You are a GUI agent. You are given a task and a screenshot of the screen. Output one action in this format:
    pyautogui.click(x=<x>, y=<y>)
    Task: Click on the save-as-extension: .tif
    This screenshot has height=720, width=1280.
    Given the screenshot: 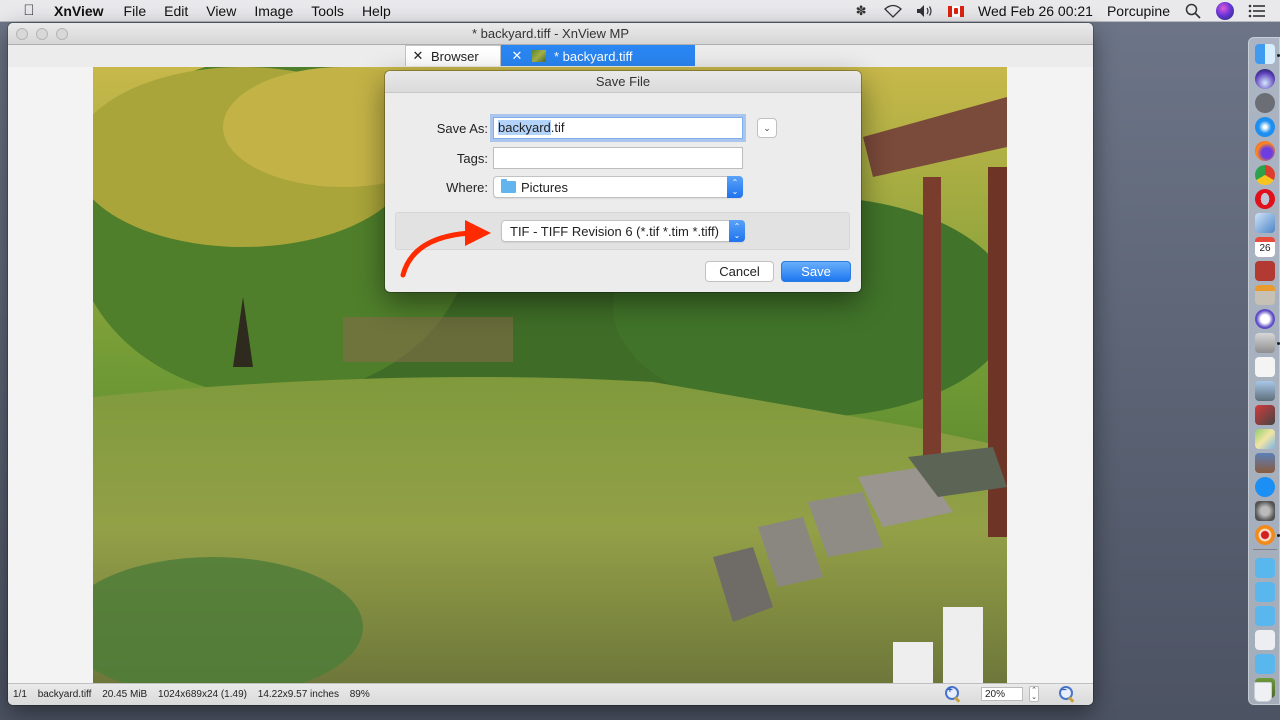 What is the action you would take?
    pyautogui.click(x=557, y=127)
    